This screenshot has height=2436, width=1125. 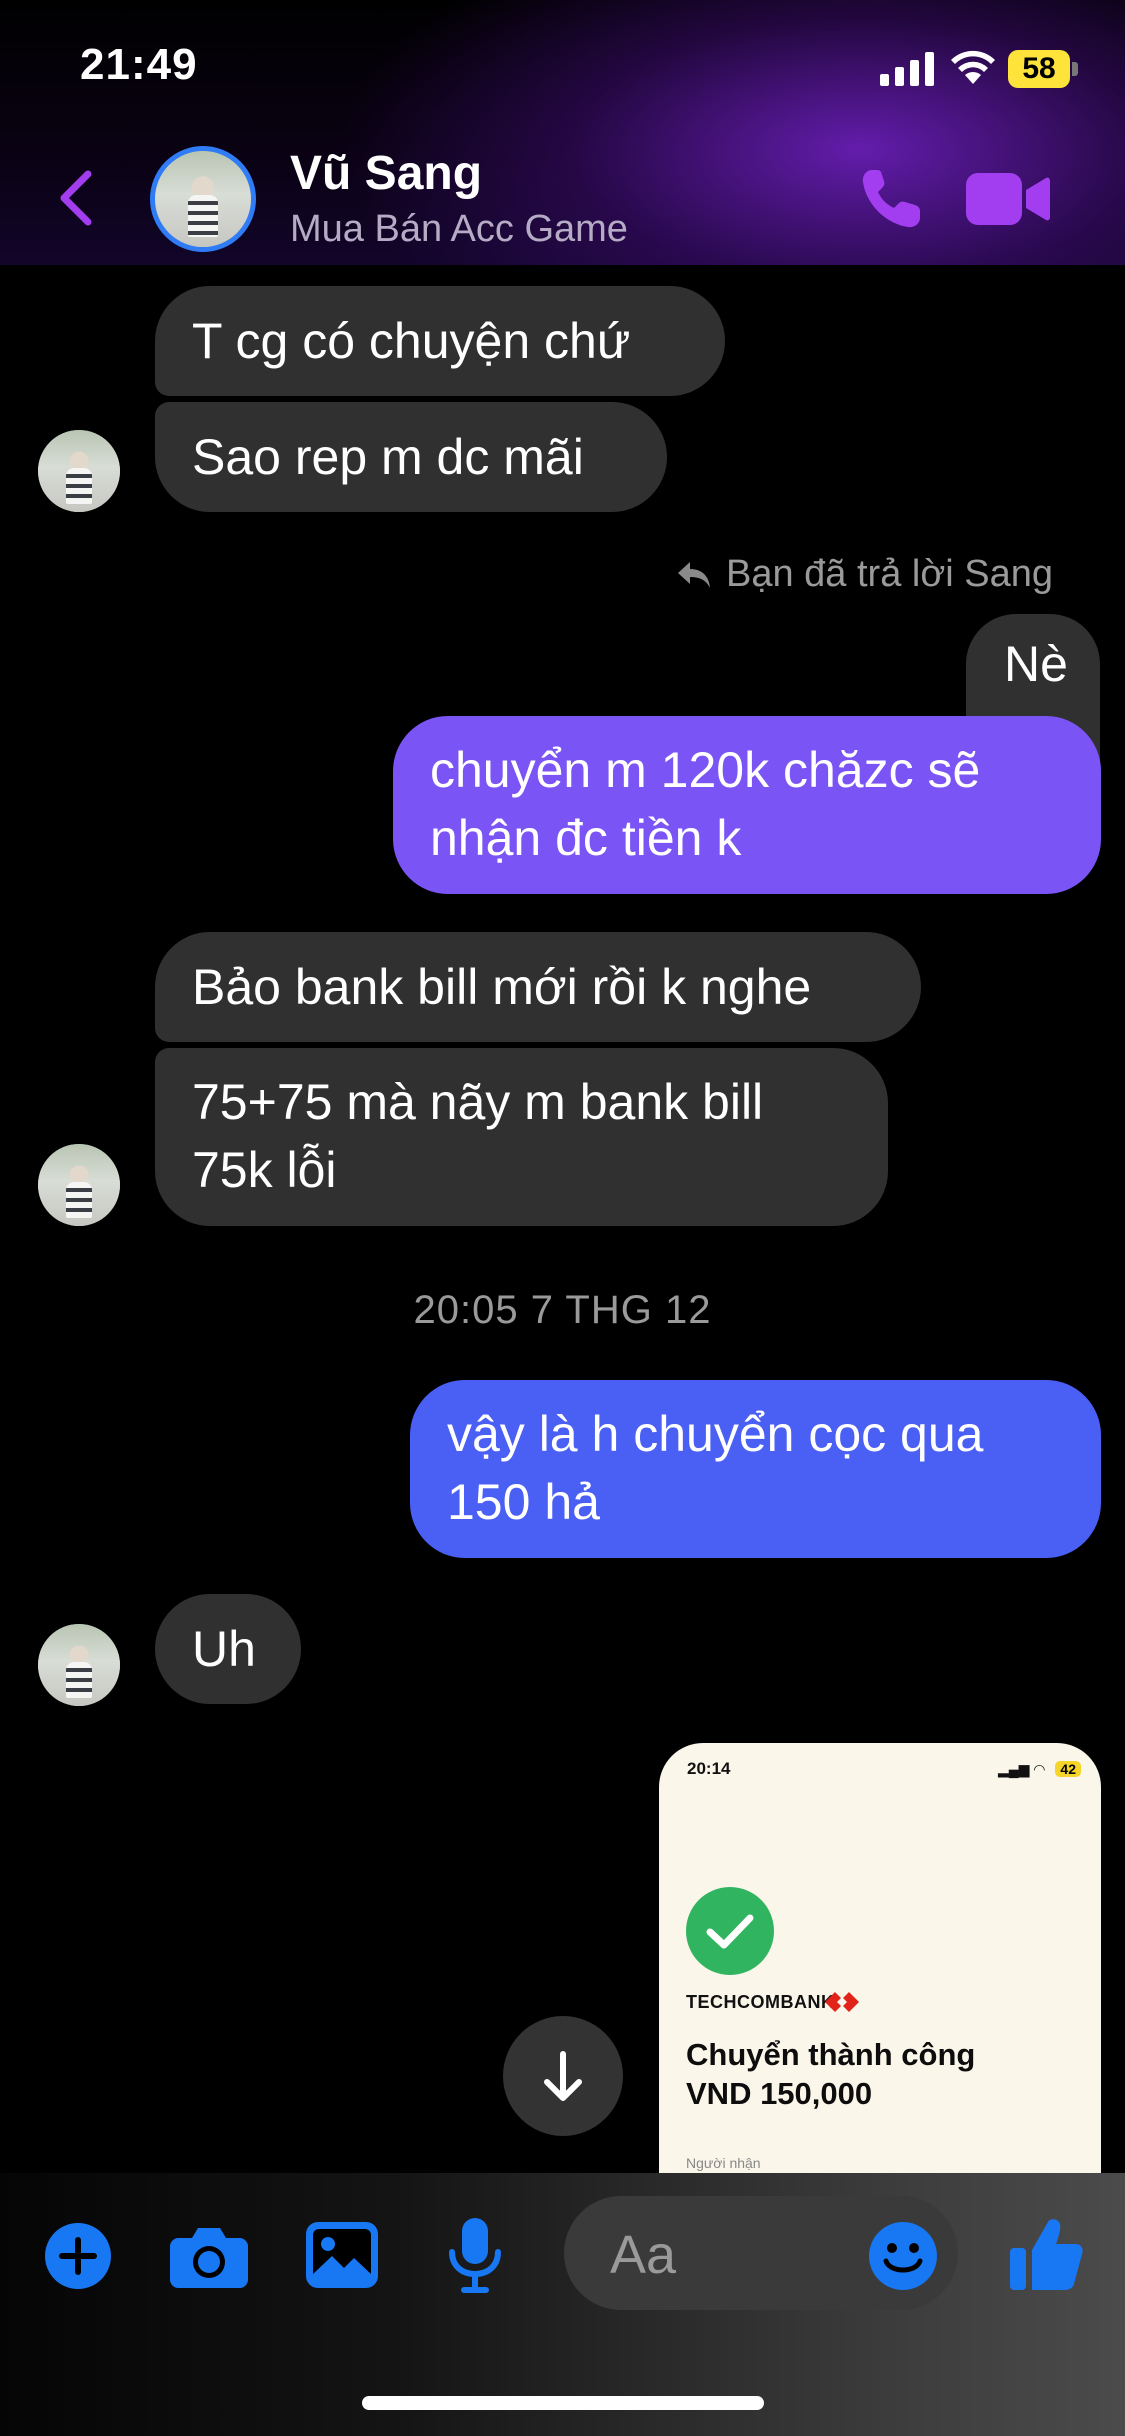 I want to click on phone-call-icon, so click(x=891, y=199).